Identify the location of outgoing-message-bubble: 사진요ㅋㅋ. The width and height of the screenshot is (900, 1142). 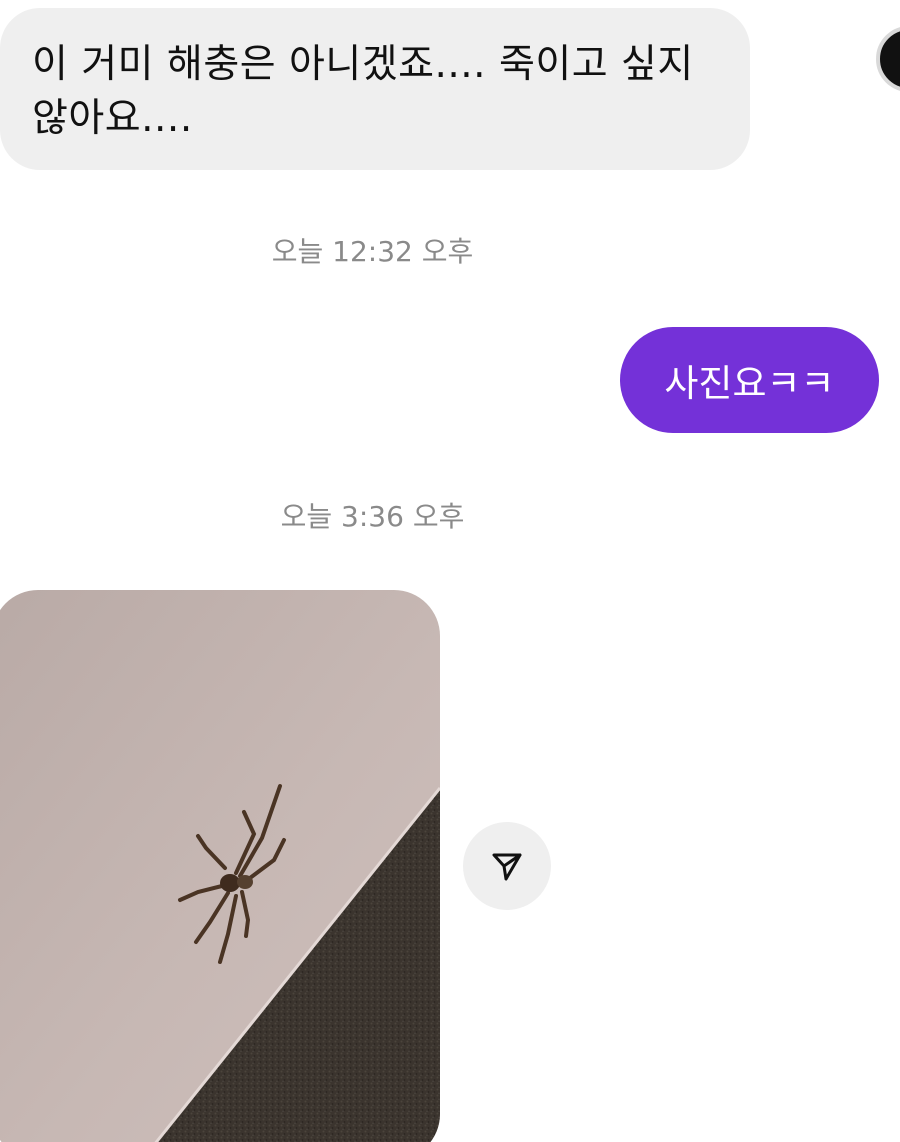
(749, 380).